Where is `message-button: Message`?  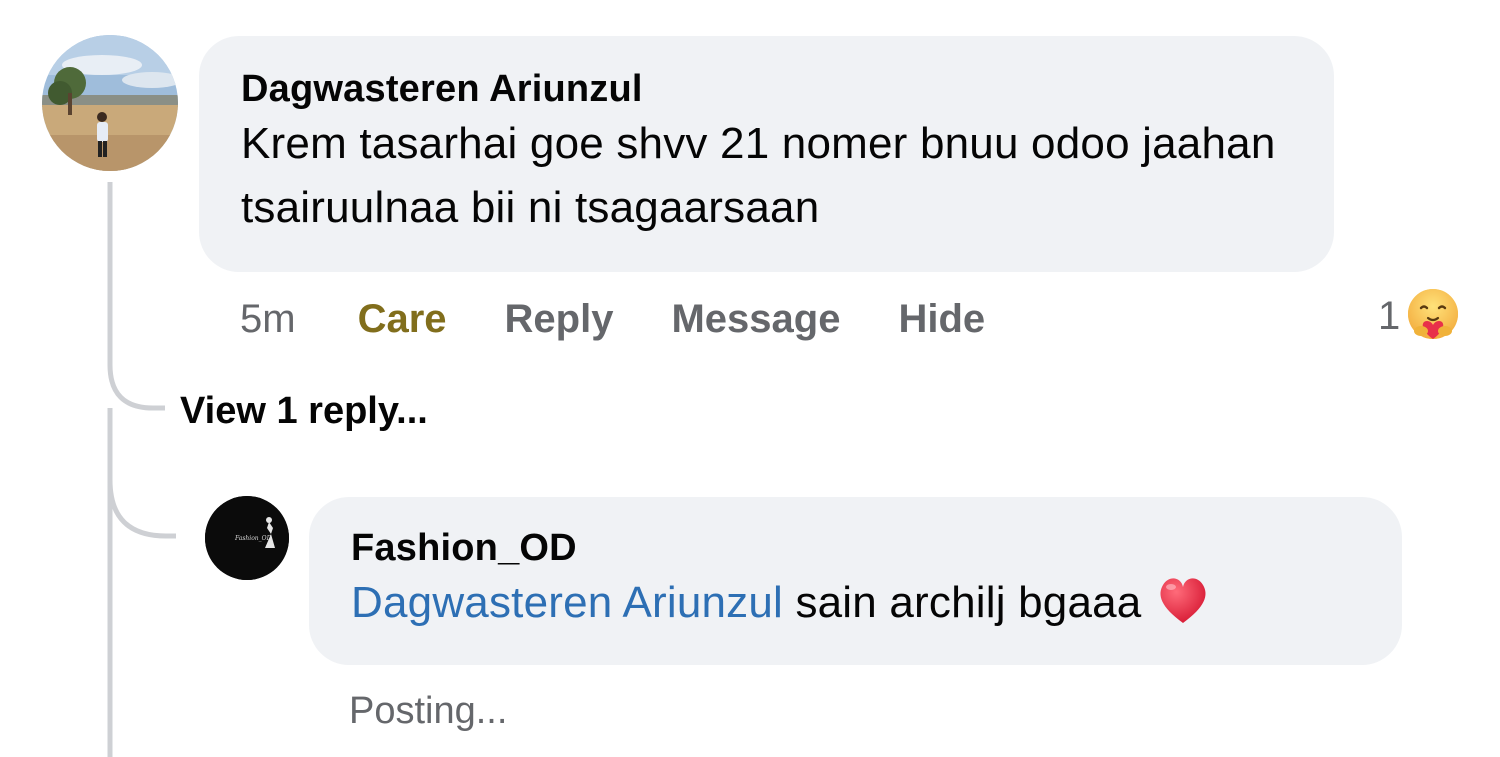 message-button: Message is located at coordinates (755, 319).